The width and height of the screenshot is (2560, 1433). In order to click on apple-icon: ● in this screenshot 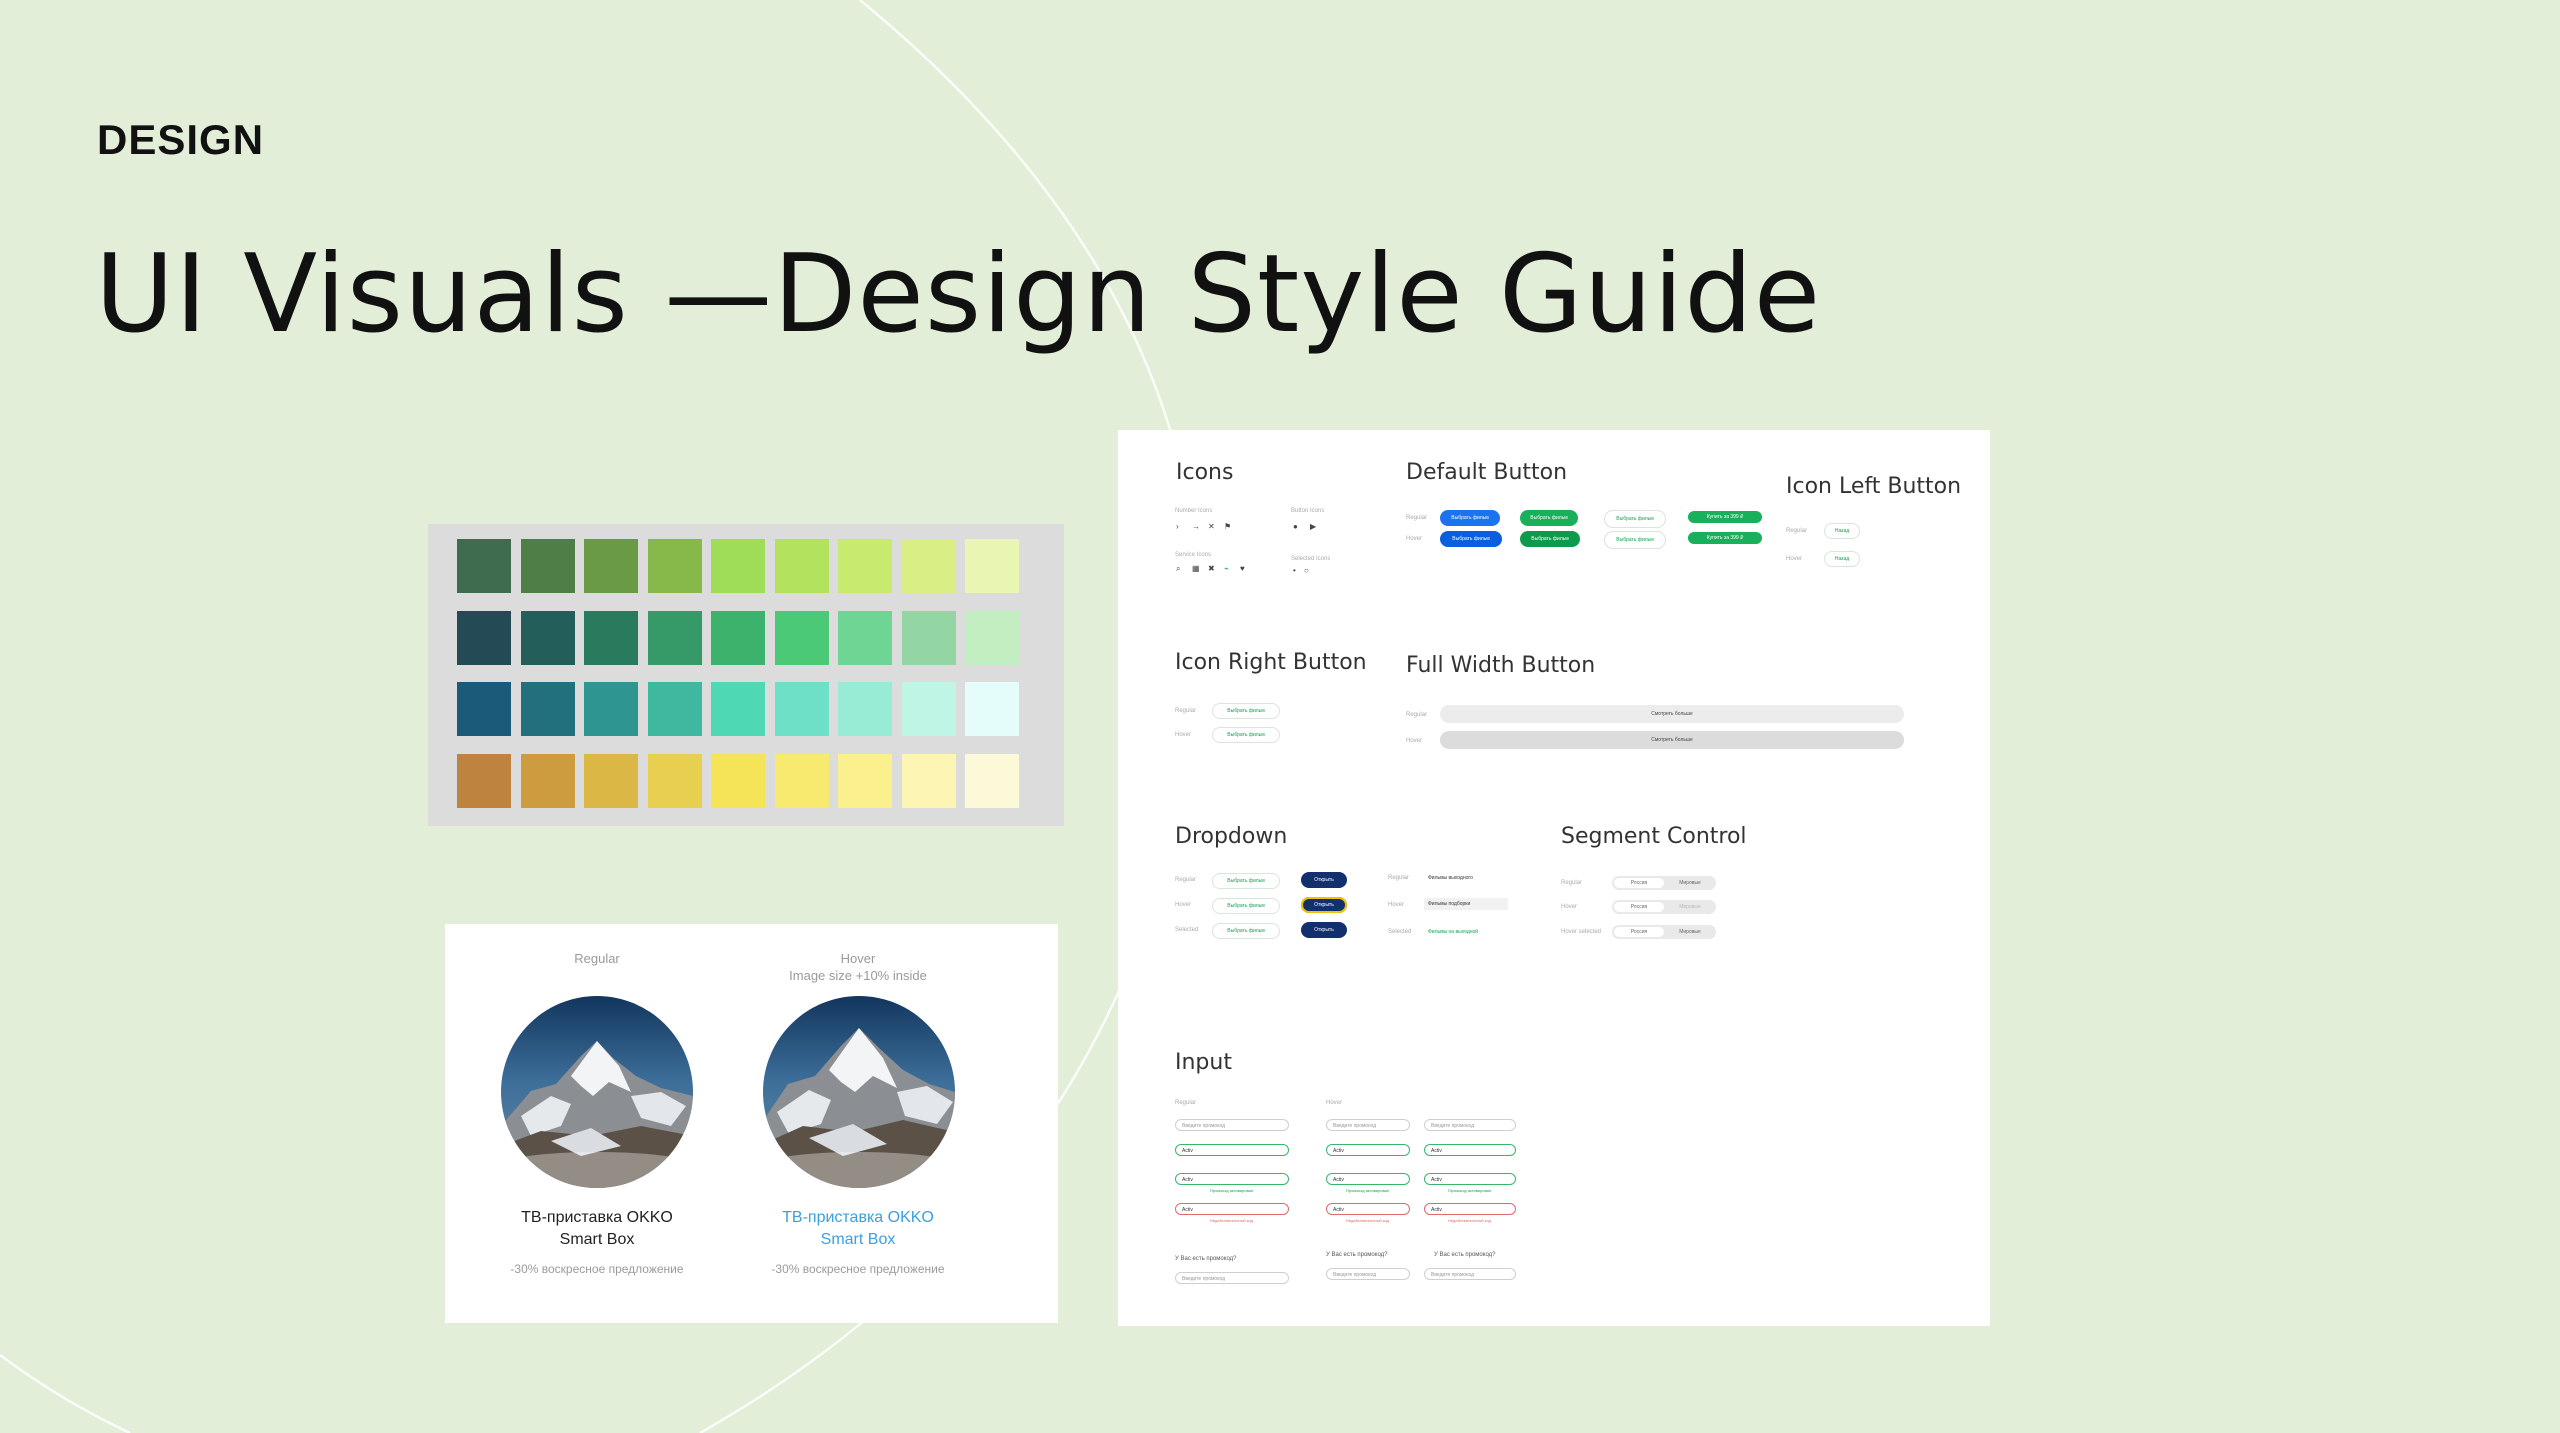, I will do `click(1295, 526)`.